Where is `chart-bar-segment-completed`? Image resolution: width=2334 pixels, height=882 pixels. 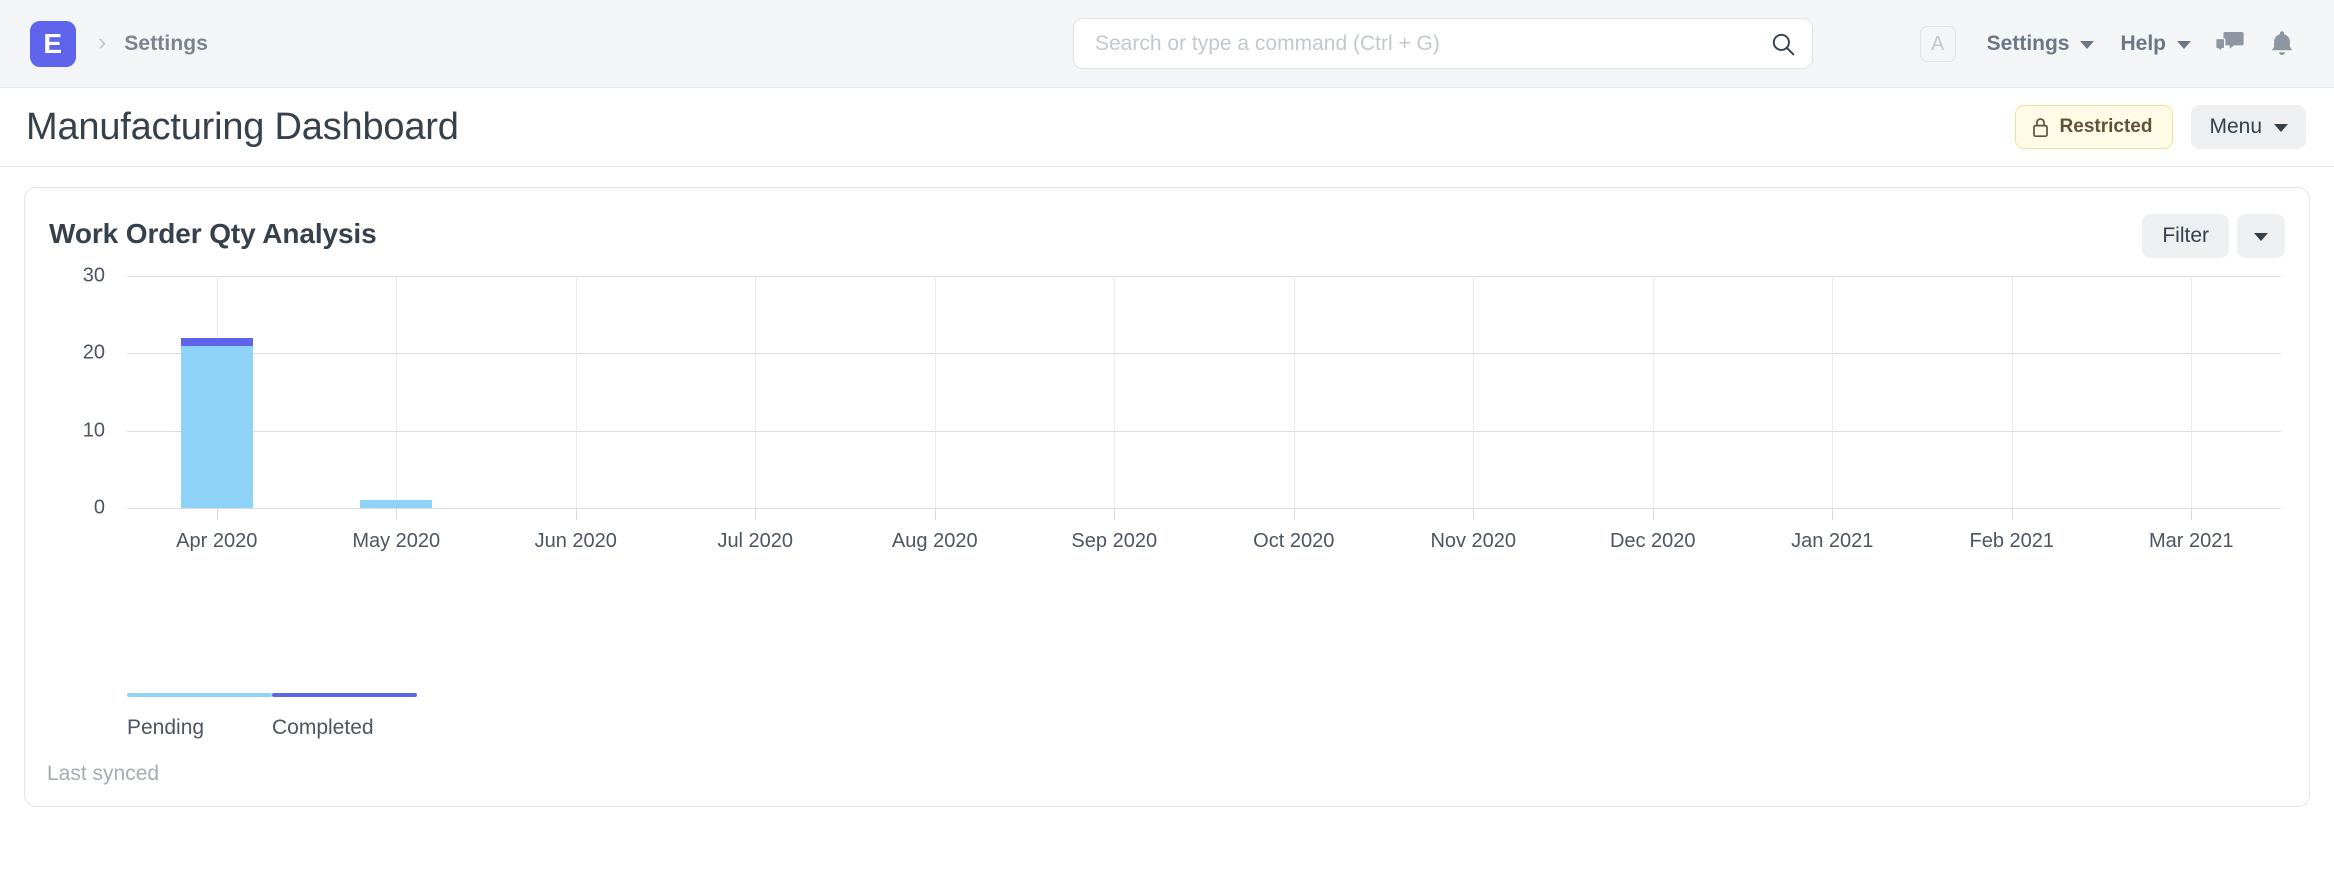 chart-bar-segment-completed is located at coordinates (216, 341).